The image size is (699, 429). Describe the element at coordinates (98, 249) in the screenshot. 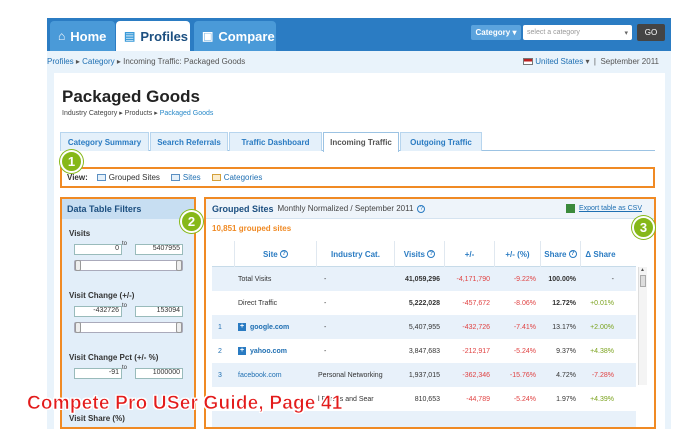

I see `visits-min-input: 0` at that location.